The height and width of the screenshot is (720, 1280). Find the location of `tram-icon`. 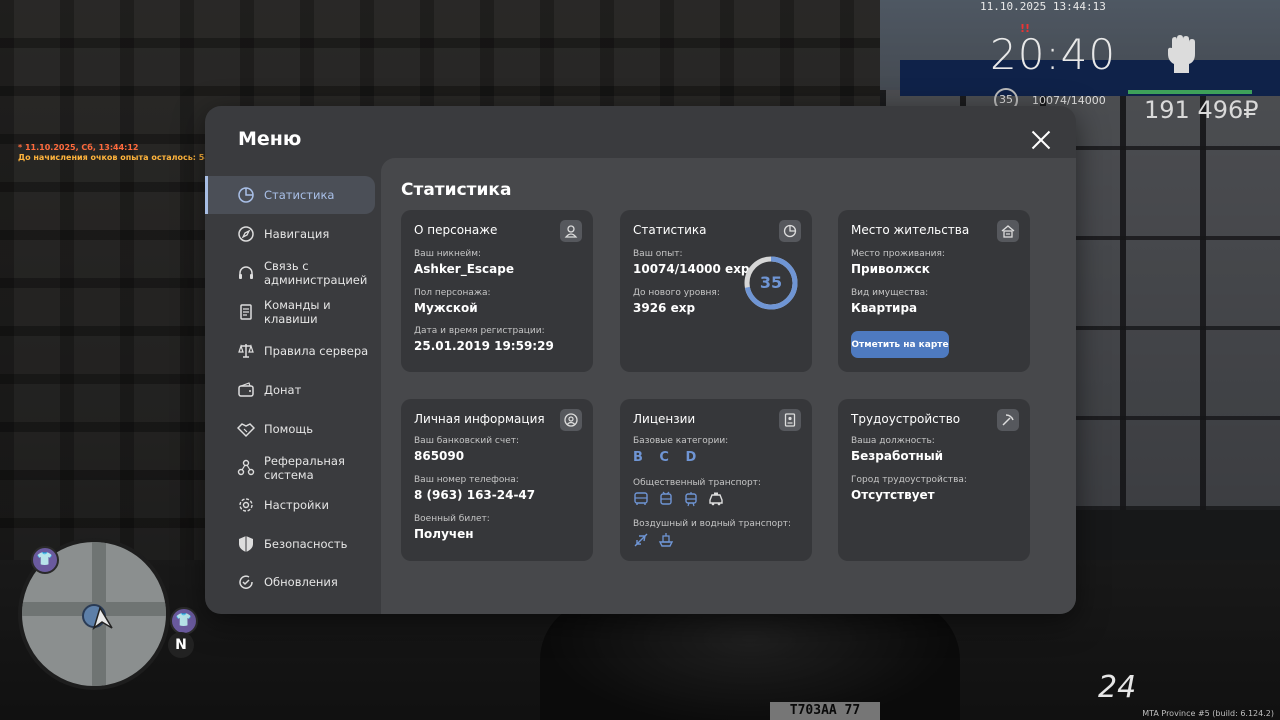

tram-icon is located at coordinates (691, 499).